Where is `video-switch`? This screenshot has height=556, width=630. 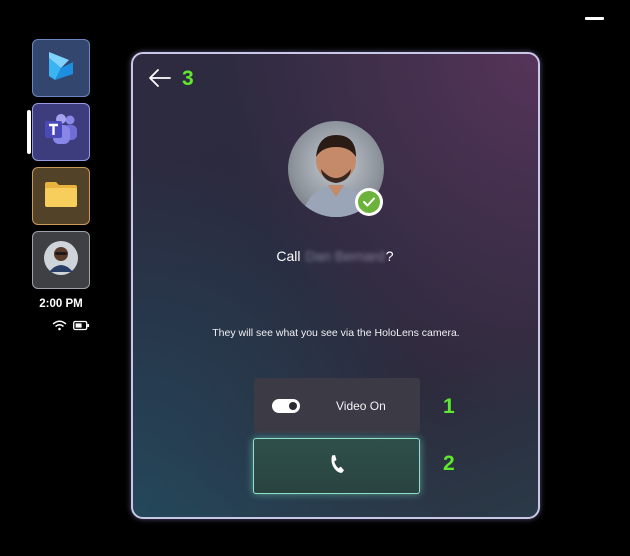
video-switch is located at coordinates (286, 405).